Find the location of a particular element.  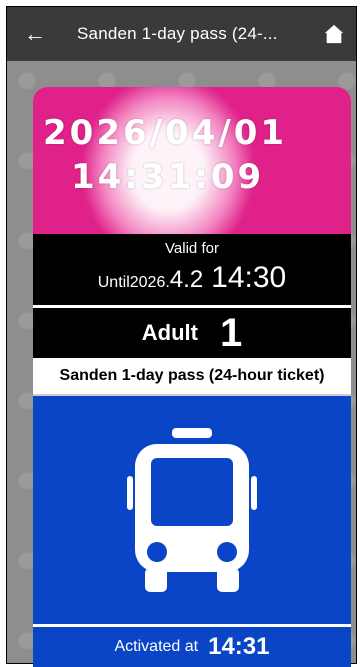

passenger-type: Adult is located at coordinates (169, 332).